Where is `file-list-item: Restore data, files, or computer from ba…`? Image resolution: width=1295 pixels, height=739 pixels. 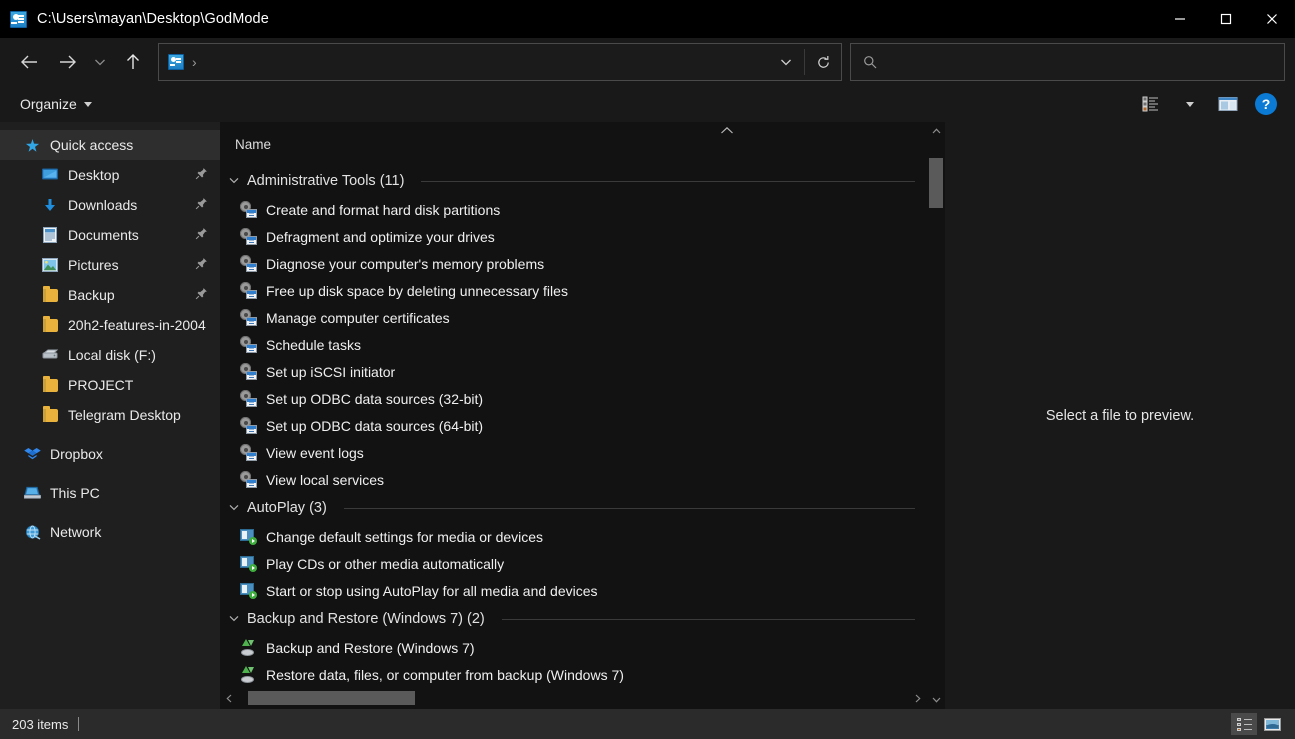 file-list-item: Restore data, files, or computer from ba… is located at coordinates (573, 674).